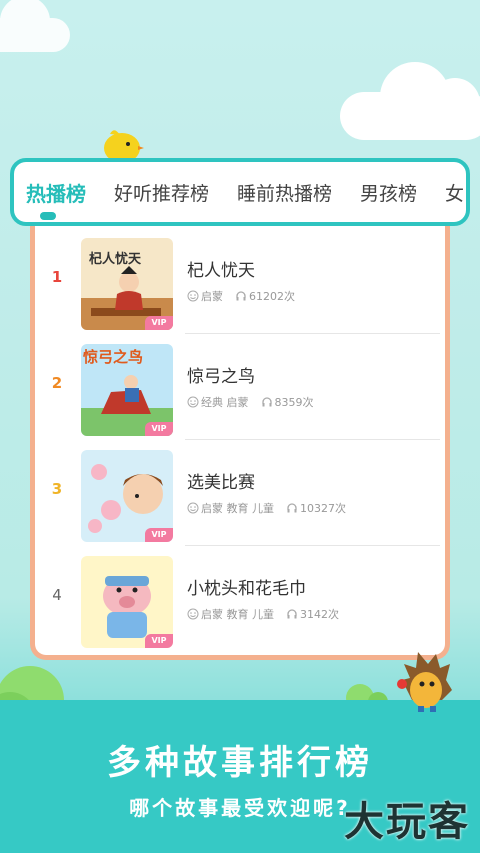  Describe the element at coordinates (115, 259) in the screenshot. I see `cover-title-text: 杞人忧天` at that location.